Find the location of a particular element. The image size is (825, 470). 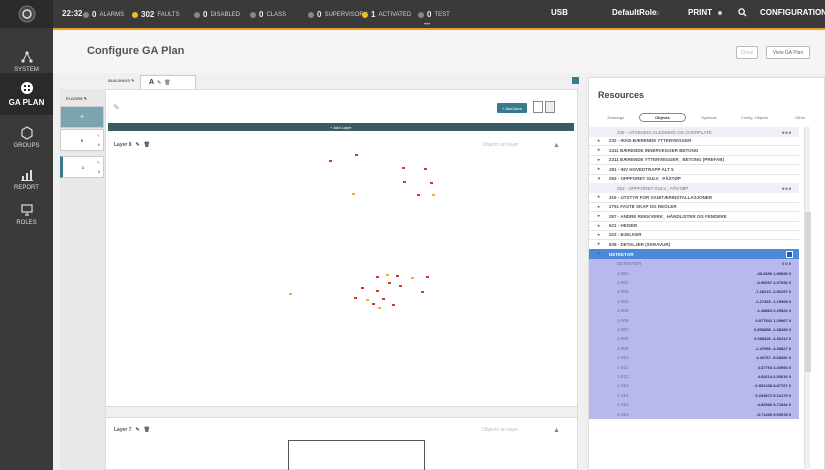

print-button: PRINT is located at coordinates (705, 12).